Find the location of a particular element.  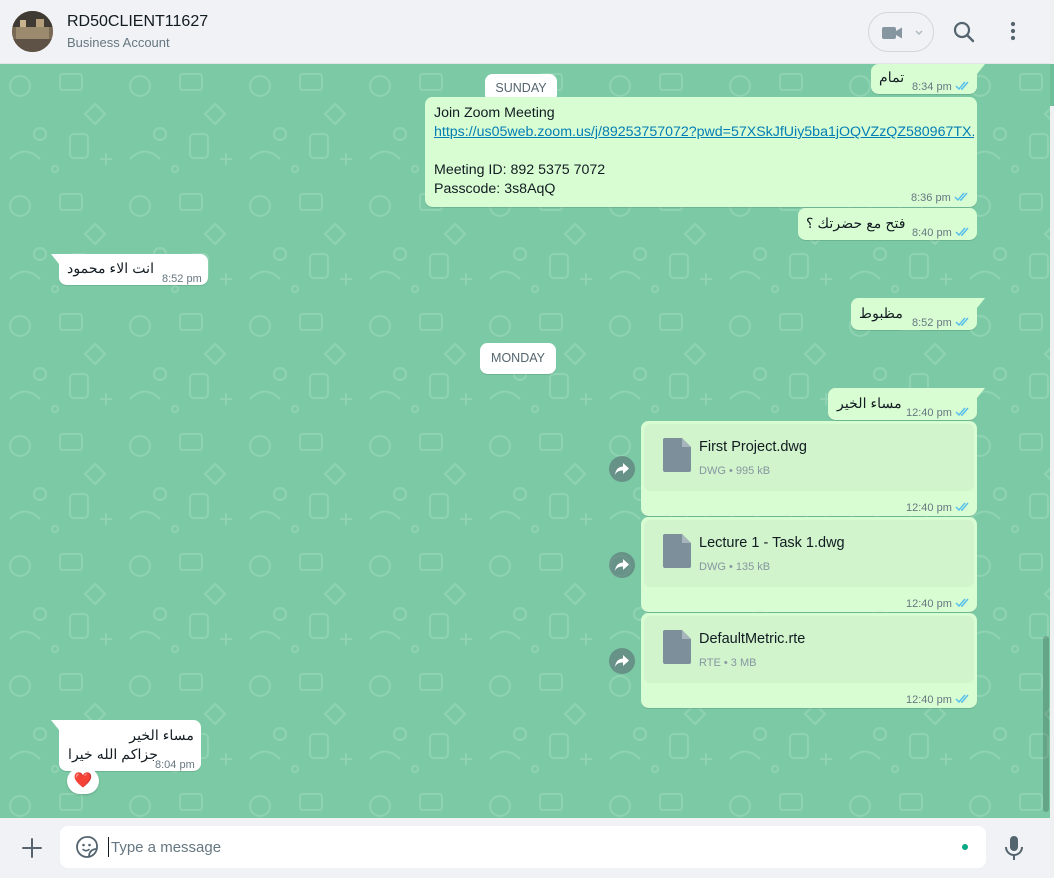

message-outgoing: تمام 8:34 pm is located at coordinates (924, 79).